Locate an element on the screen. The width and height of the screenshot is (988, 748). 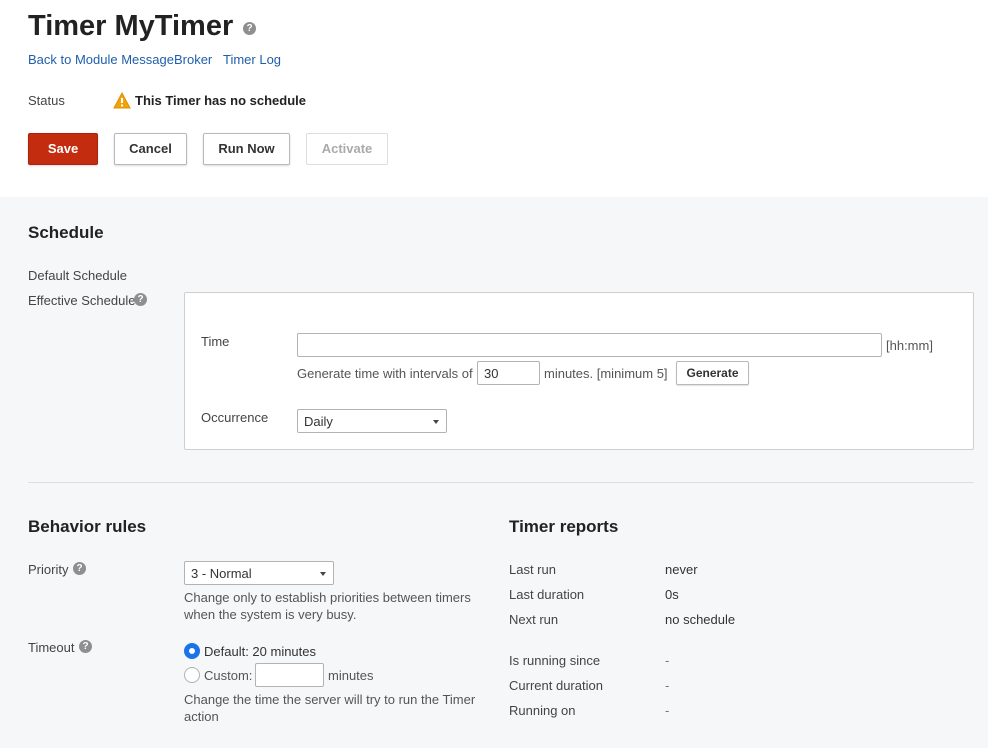
timer-reports-heading: Timer reports is located at coordinates (564, 526).